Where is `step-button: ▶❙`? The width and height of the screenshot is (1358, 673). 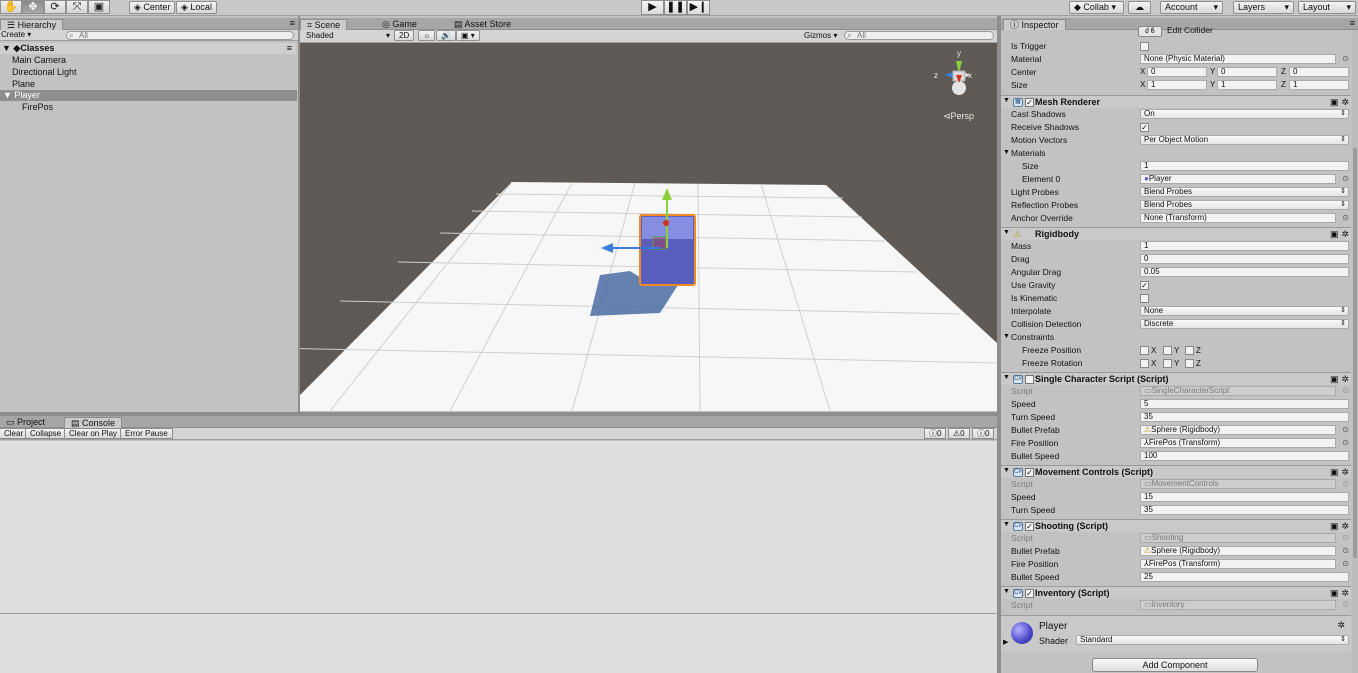 step-button: ▶❙ is located at coordinates (698, 7).